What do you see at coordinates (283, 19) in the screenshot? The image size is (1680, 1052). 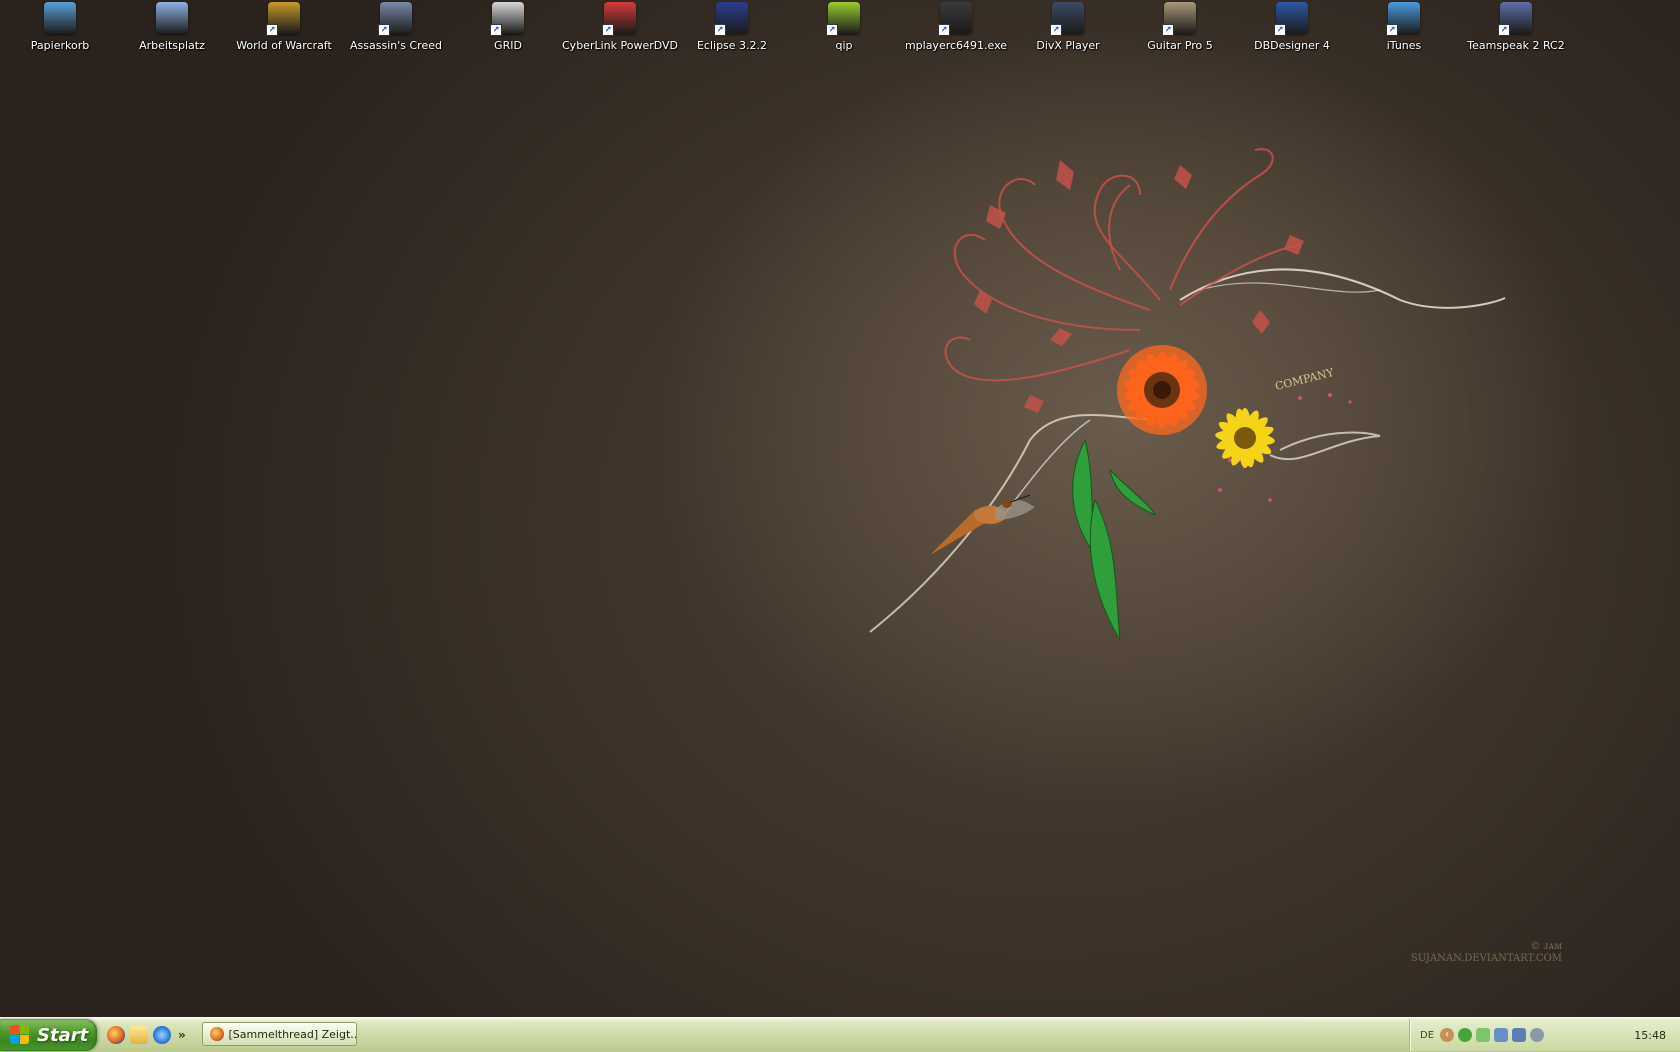 I see `world-of-warcraft-icon: ↗` at bounding box center [283, 19].